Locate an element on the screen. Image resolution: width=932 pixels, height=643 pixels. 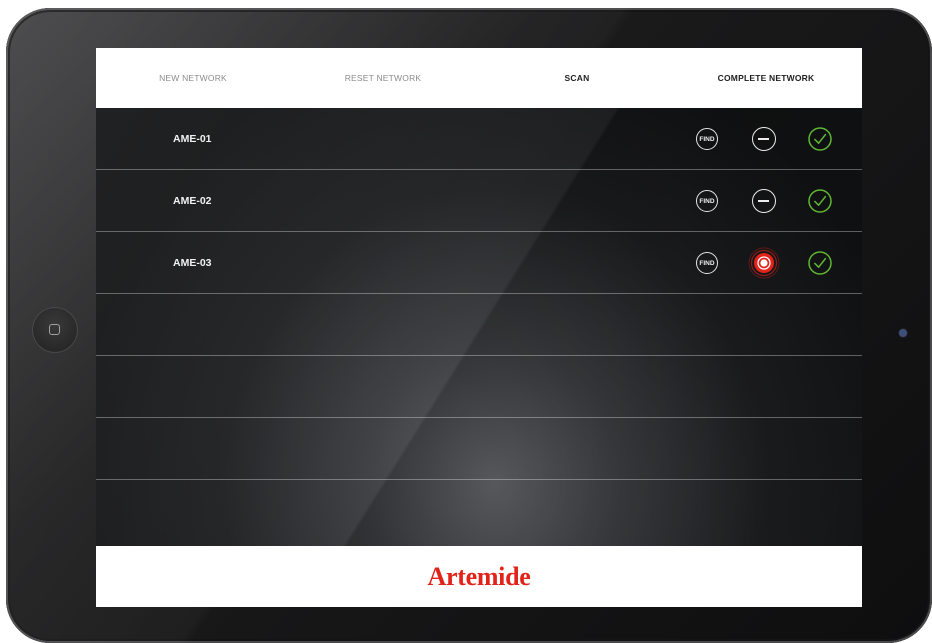
reset-network-button: RESET NETWORK is located at coordinates (383, 78).